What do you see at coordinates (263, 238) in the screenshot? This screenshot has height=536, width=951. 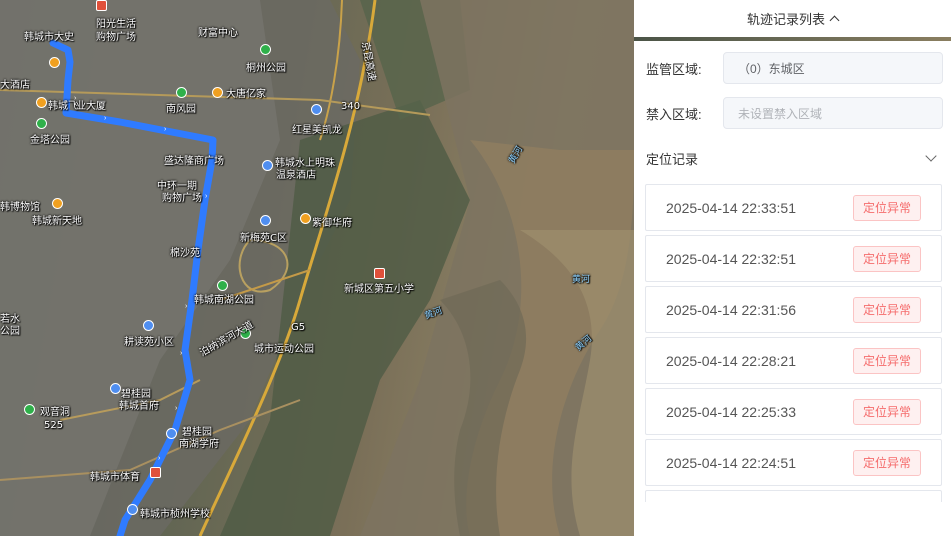 I see `map-label: 新梅苑C区` at bounding box center [263, 238].